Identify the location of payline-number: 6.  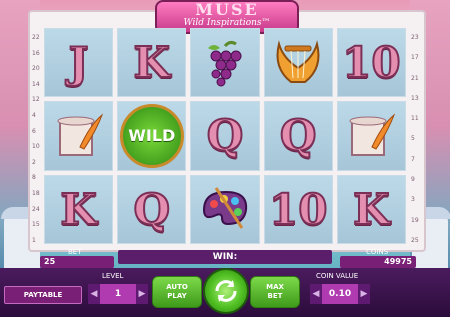
(36, 131).